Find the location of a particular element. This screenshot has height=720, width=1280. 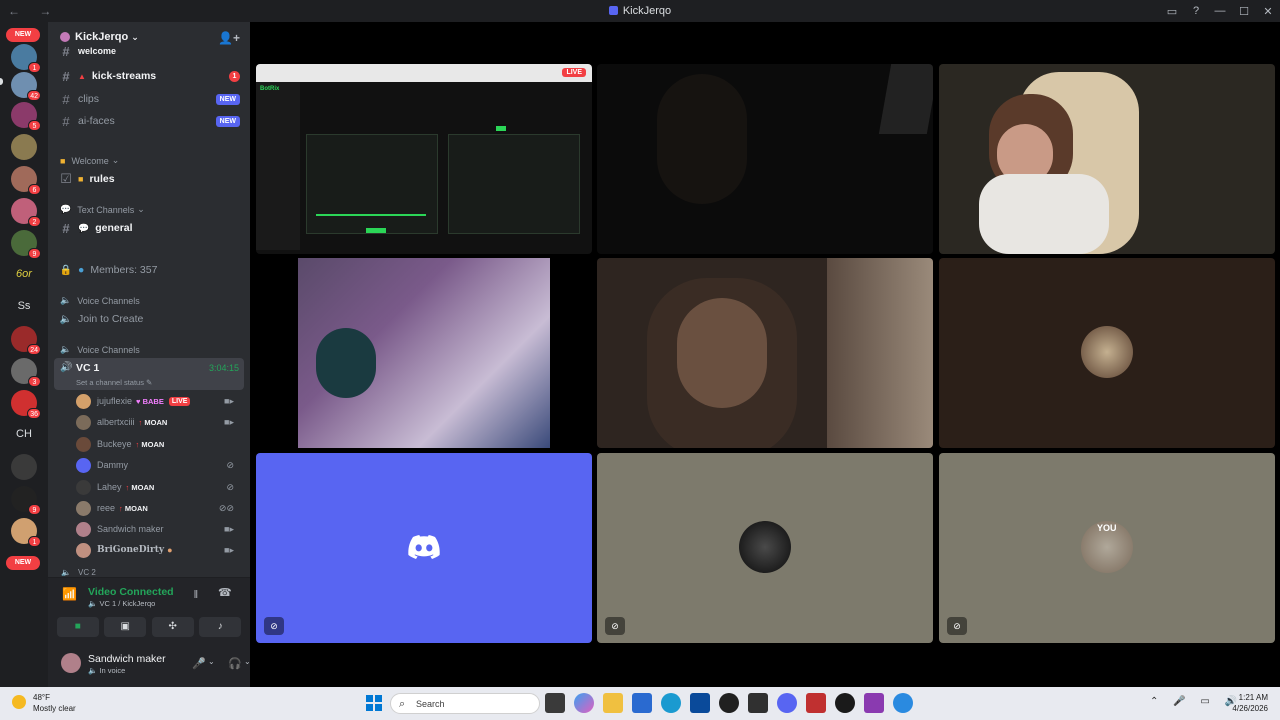

server-icon: 5 is located at coordinates (26, 116).